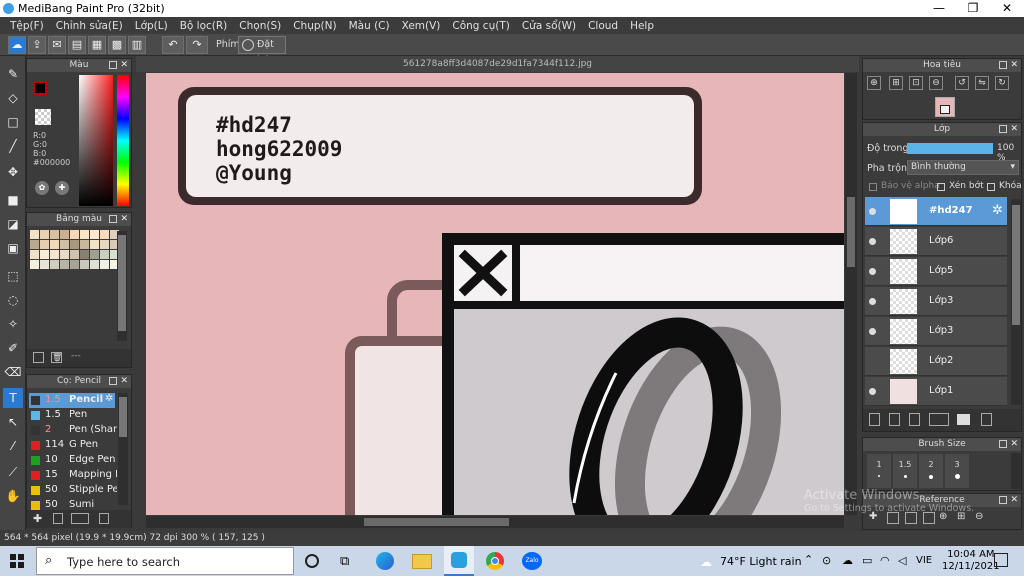  What do you see at coordinates (77, 45) in the screenshot?
I see `chat-icon: ▤` at bounding box center [77, 45].